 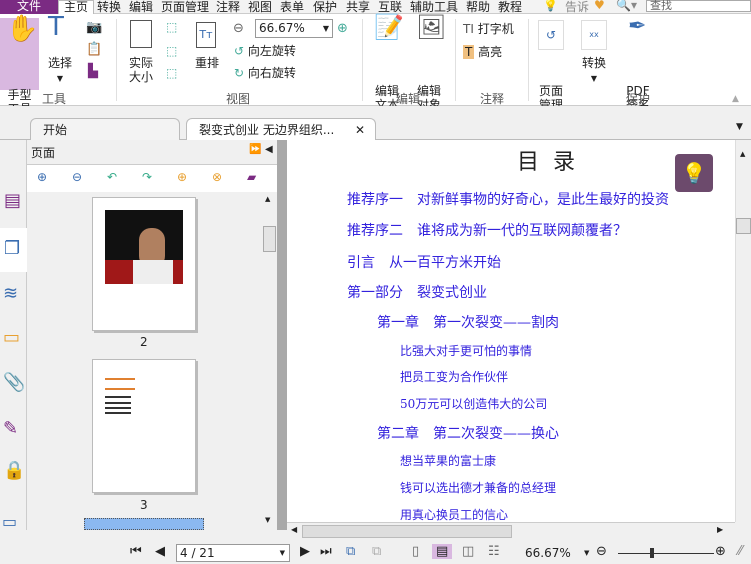 I want to click on previous-view-icon: ⧉, so click(x=350, y=551).